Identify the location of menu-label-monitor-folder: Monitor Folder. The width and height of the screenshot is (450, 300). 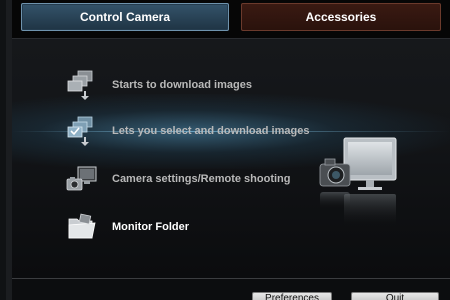
(150, 227).